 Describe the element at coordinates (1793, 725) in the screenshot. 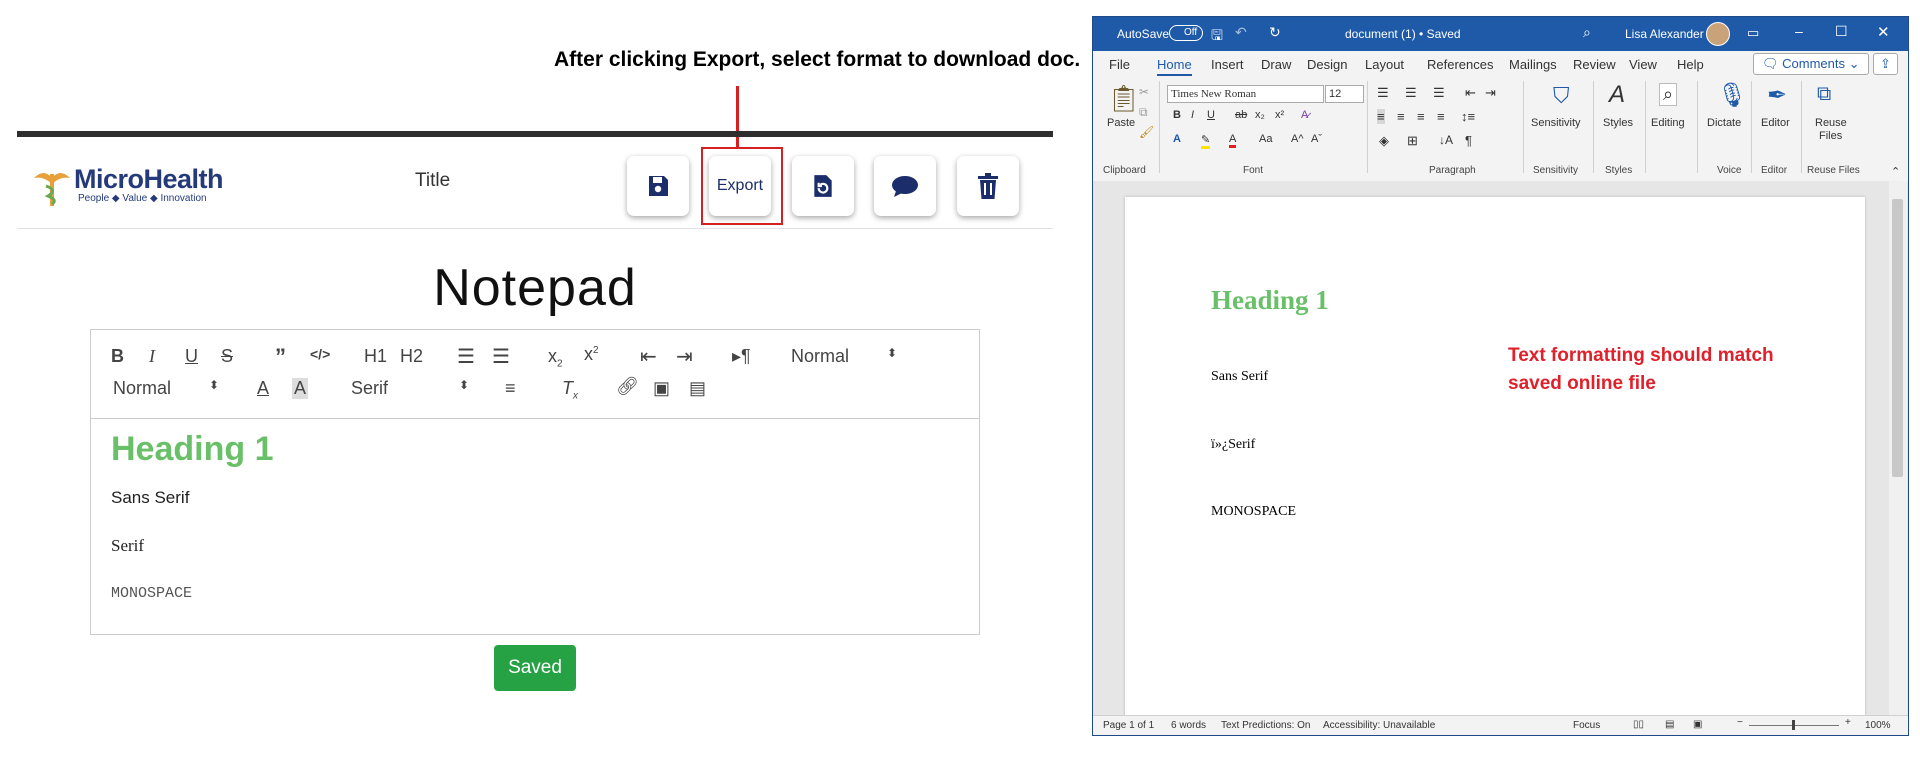

I see `zoom-slider-thumb` at that location.